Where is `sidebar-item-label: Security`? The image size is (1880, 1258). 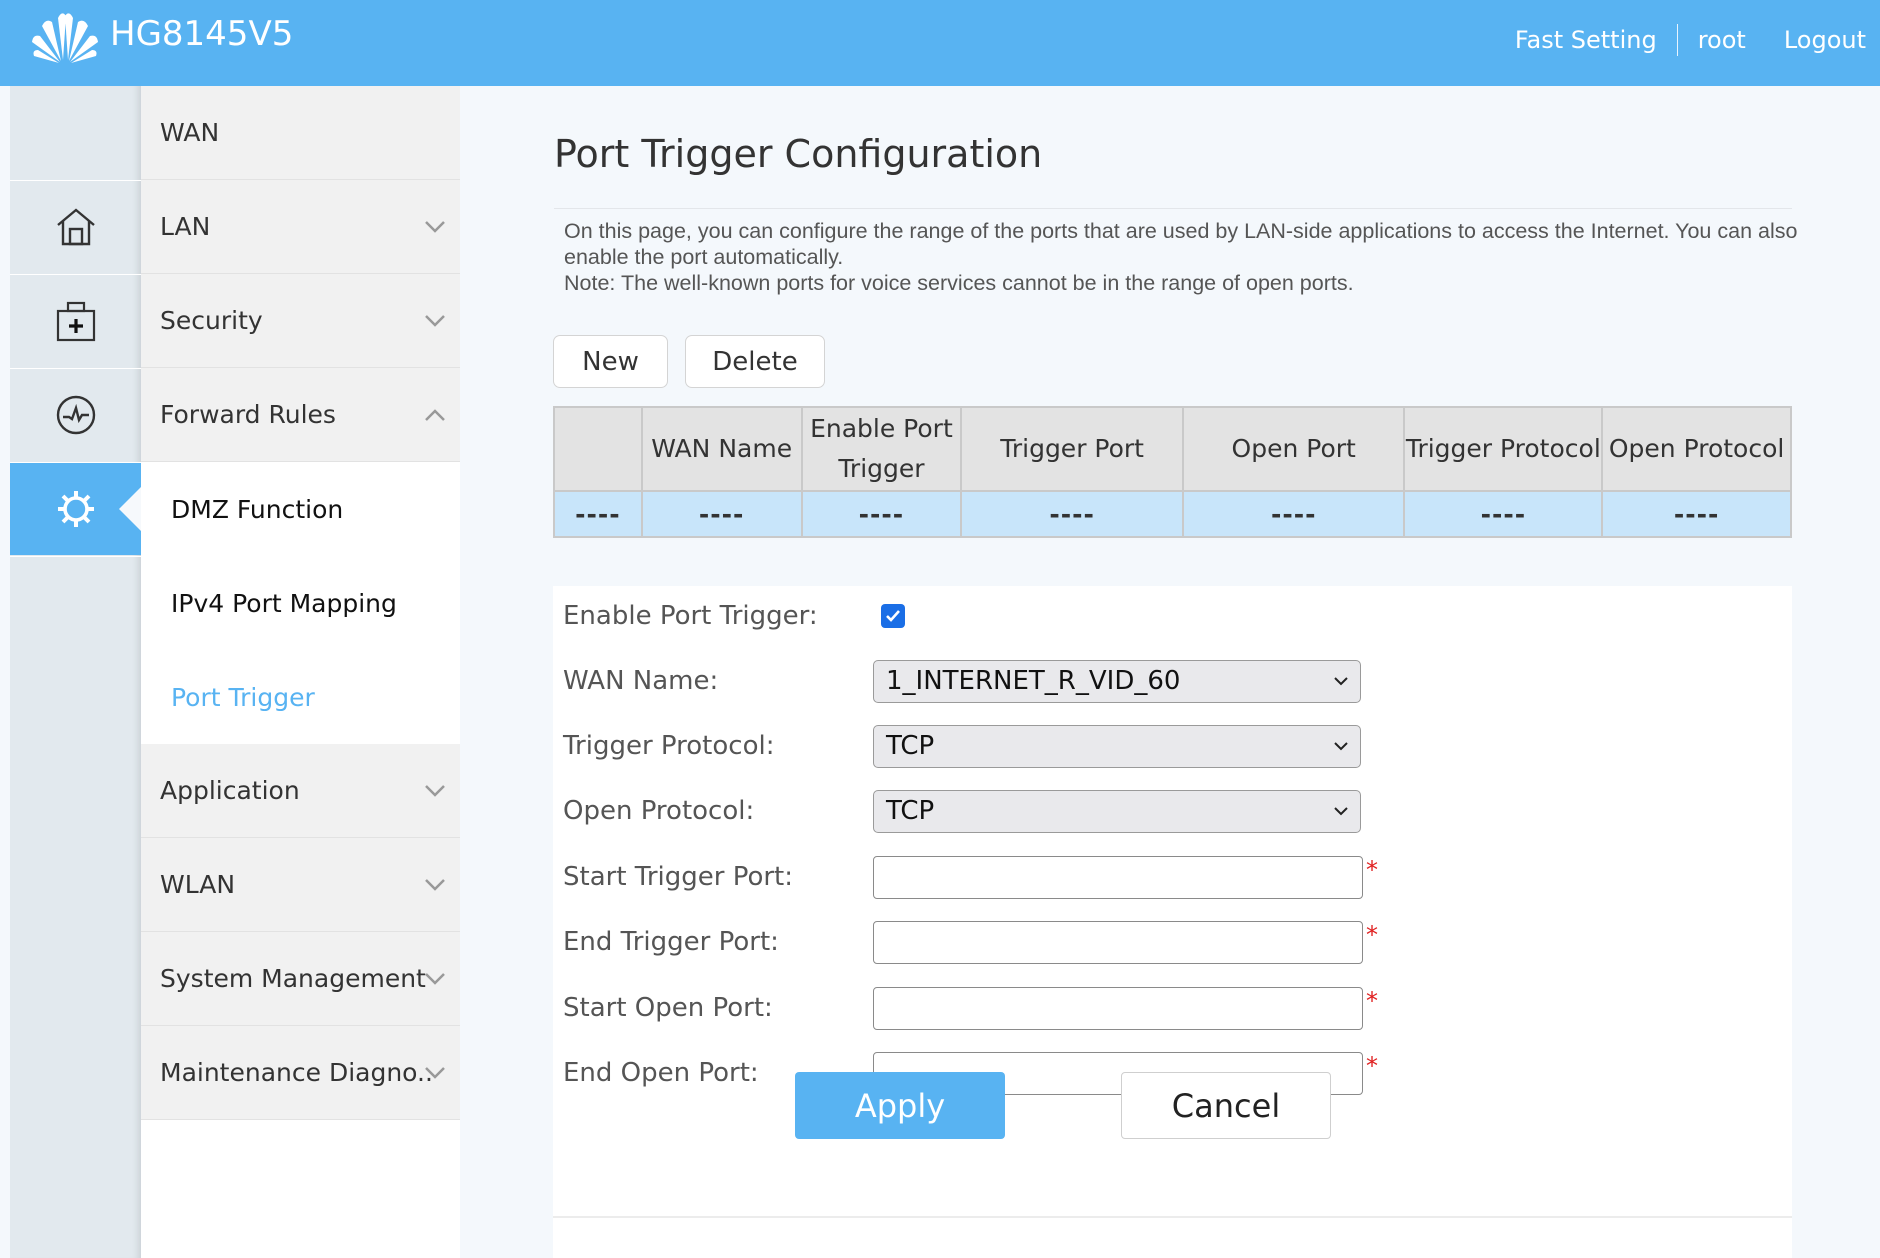
sidebar-item-label: Security is located at coordinates (211, 320).